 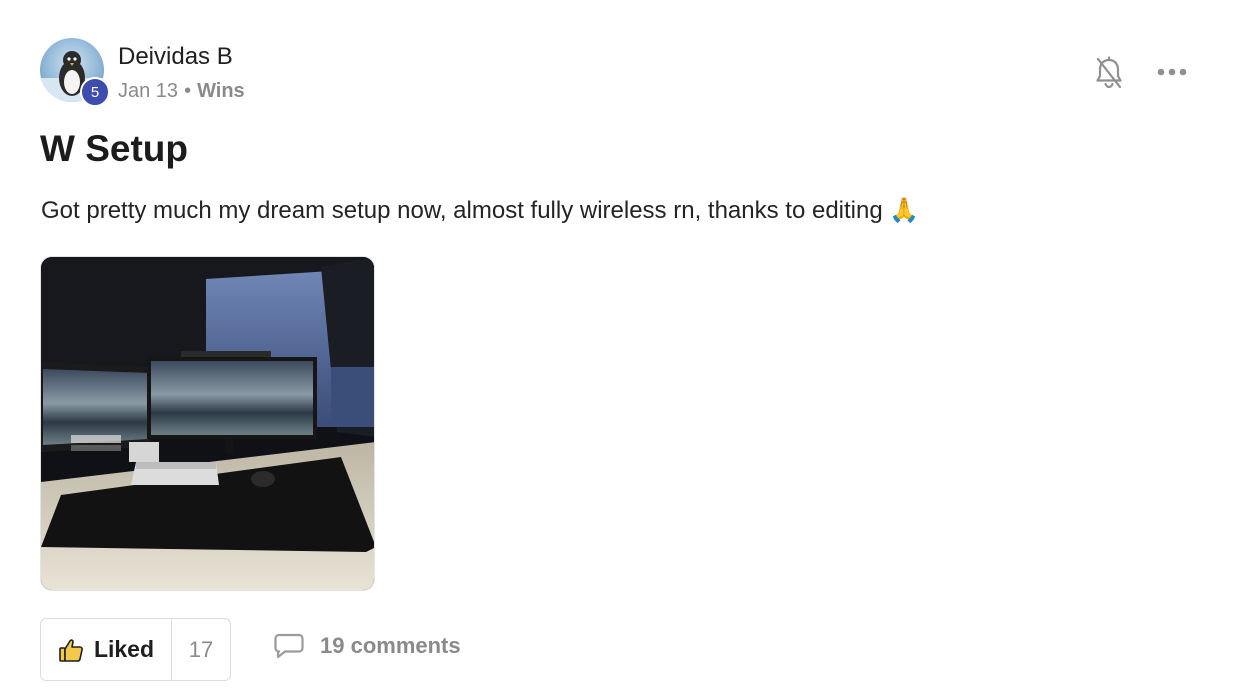 What do you see at coordinates (71, 650) in the screenshot?
I see `thumbs-up-icon` at bounding box center [71, 650].